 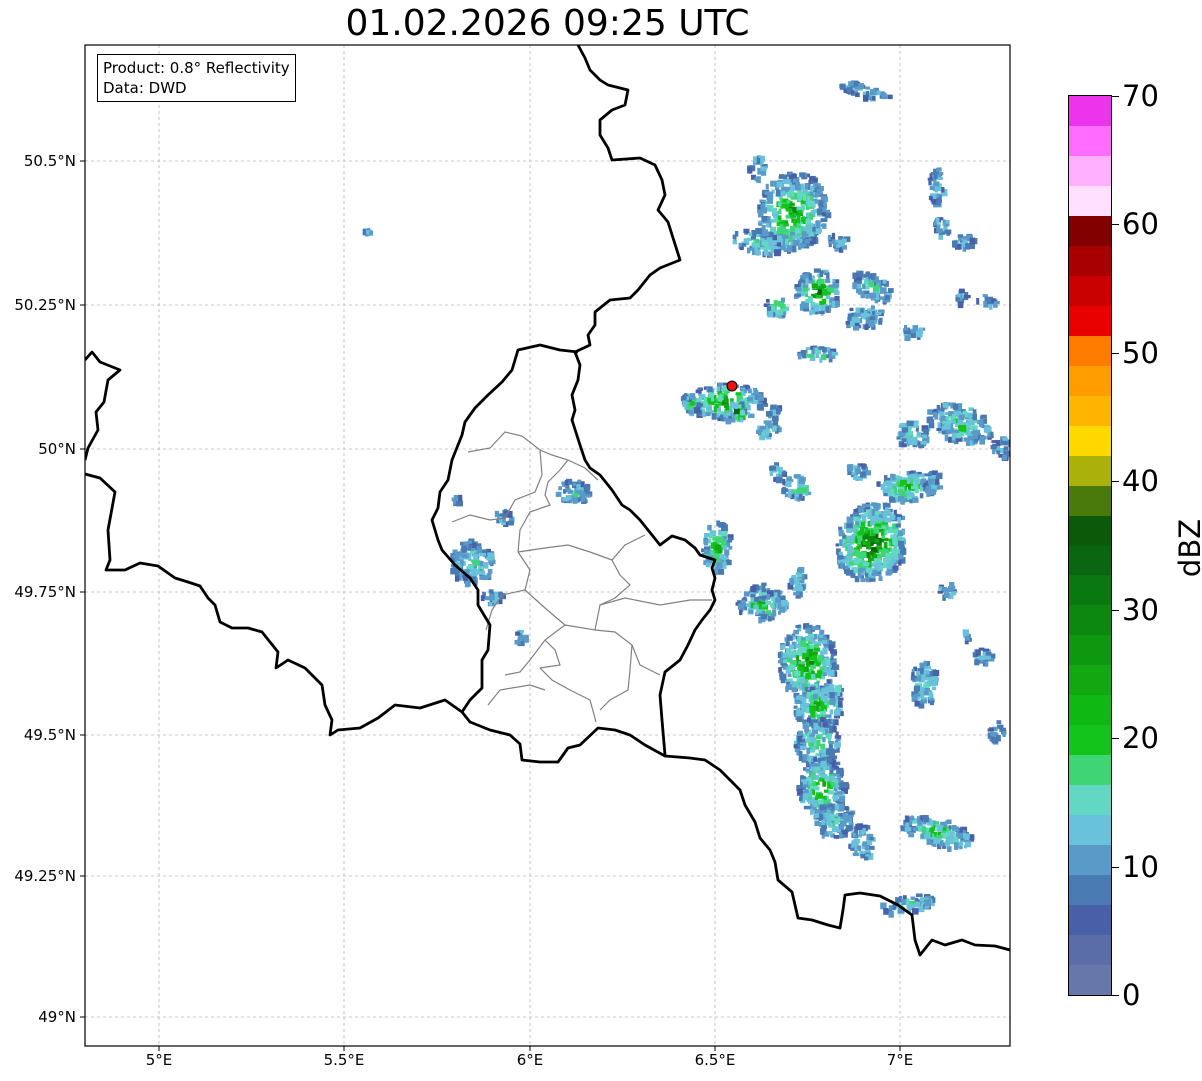 I want to click on y-tick-label: 49°N, so click(x=57, y=1017).